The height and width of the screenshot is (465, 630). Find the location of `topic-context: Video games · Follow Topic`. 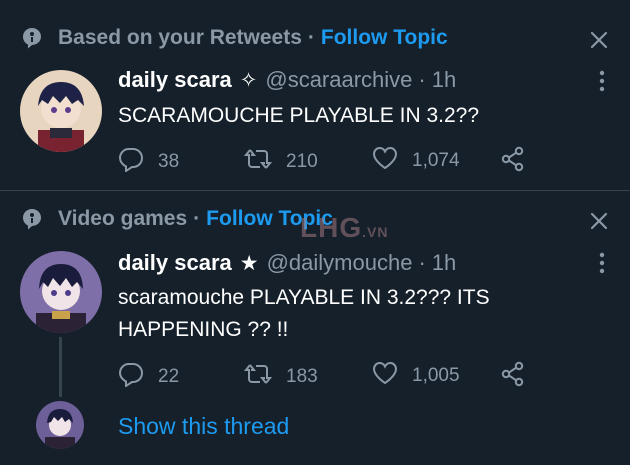

topic-context: Video games · Follow Topic is located at coordinates (176, 219).